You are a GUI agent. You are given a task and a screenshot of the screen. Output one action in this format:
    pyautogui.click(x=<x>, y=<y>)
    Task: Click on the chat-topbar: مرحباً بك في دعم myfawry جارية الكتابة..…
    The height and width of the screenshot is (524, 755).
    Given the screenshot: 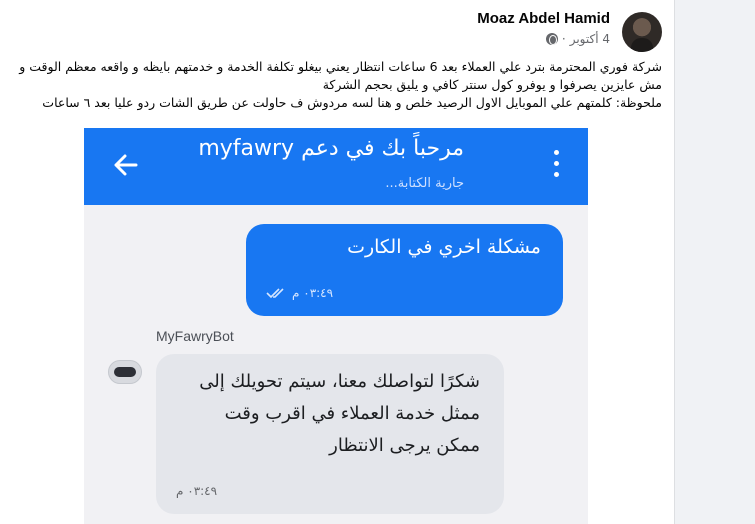 What is the action you would take?
    pyautogui.click(x=336, y=166)
    